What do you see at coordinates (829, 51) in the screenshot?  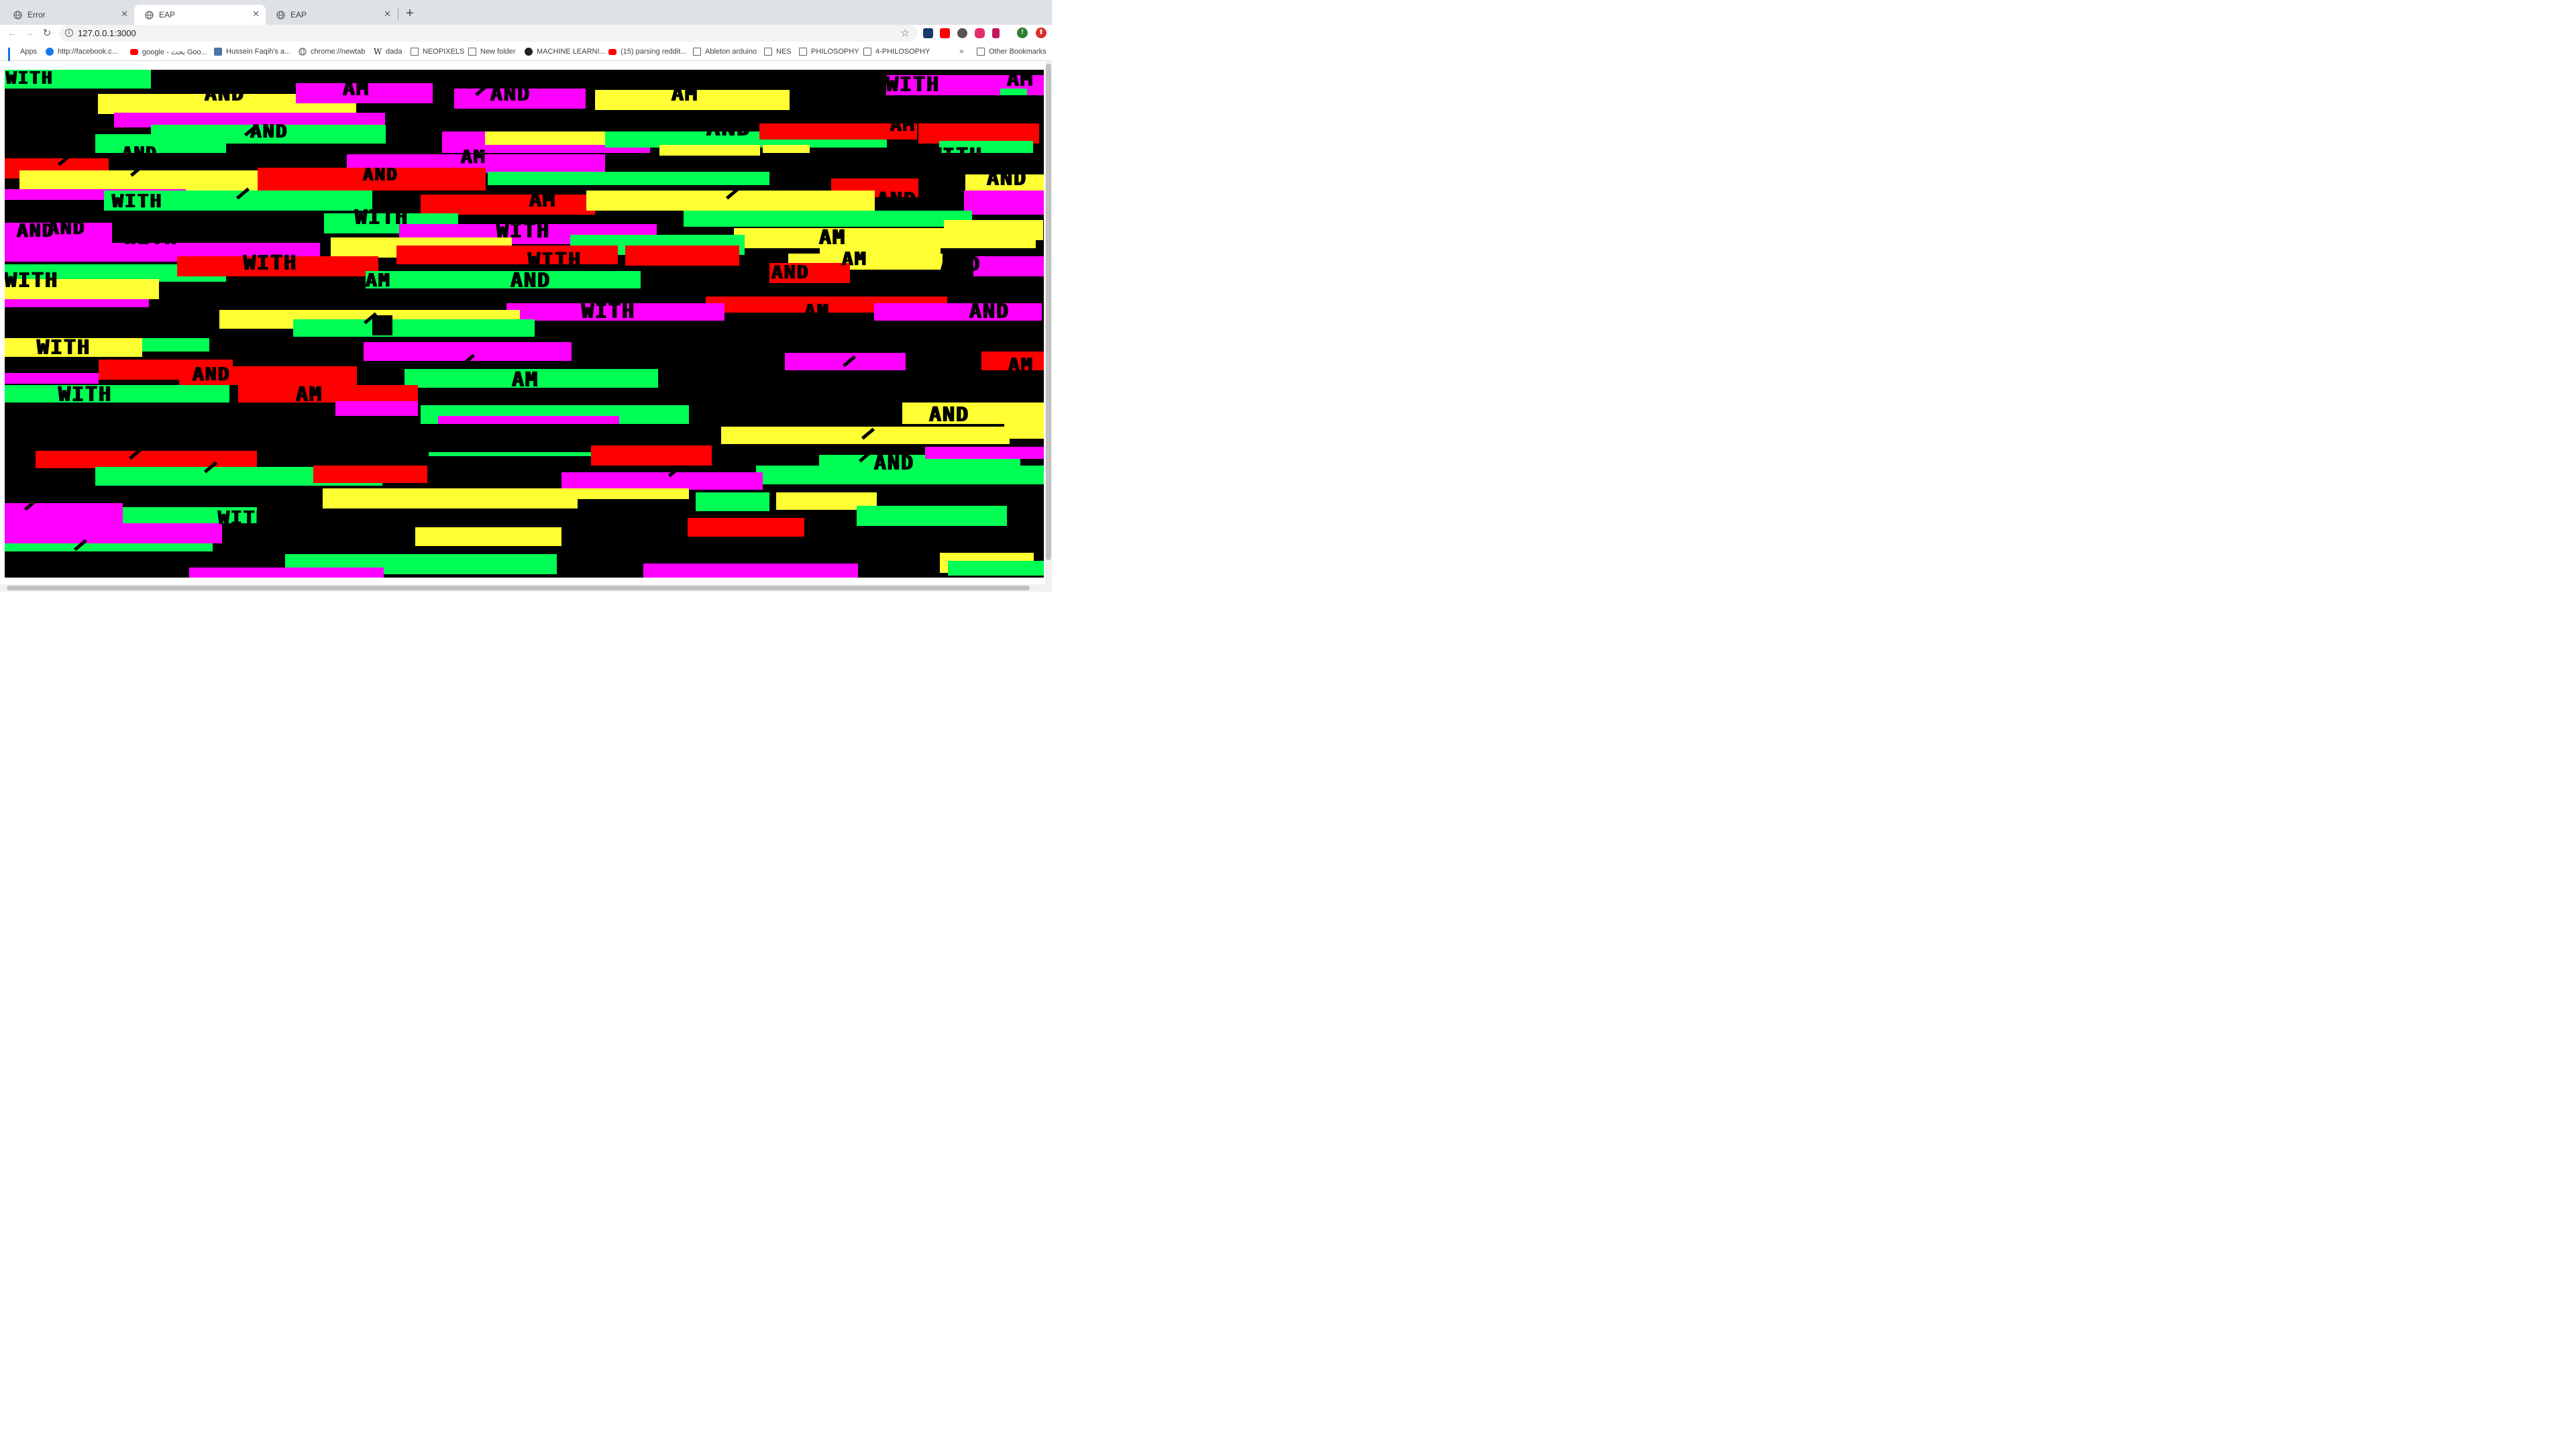 I see `bookmark-philosophy: PHILOSOPHY` at bounding box center [829, 51].